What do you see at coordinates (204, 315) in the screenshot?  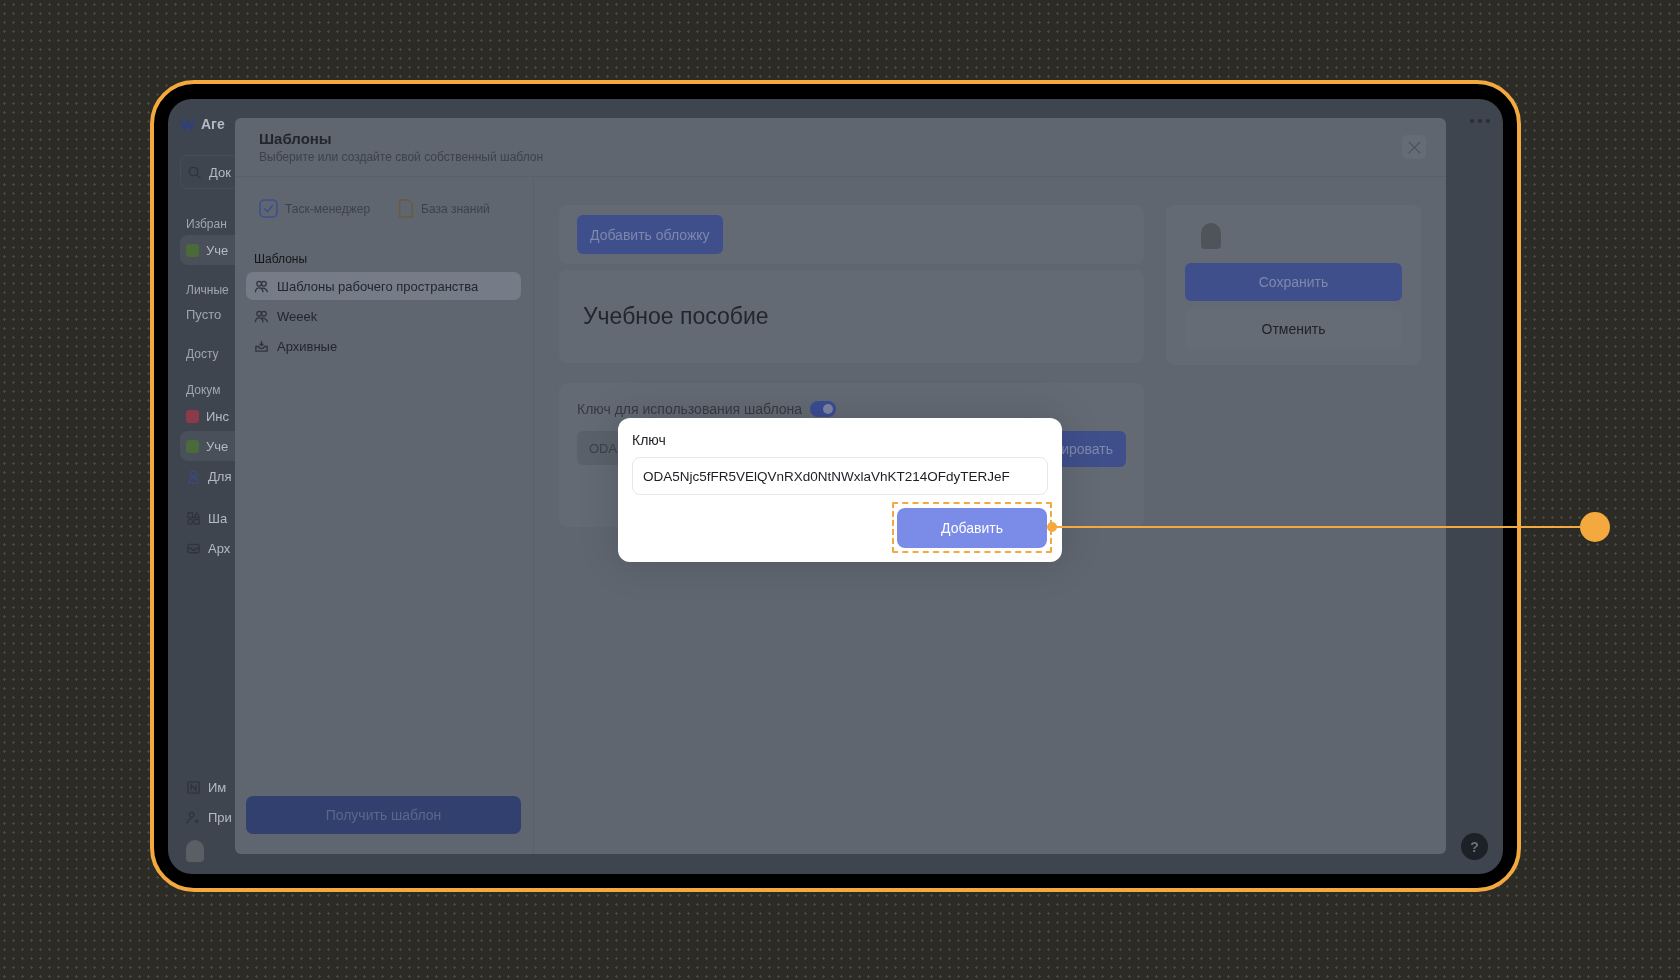 I see `empty-label: Пусто` at bounding box center [204, 315].